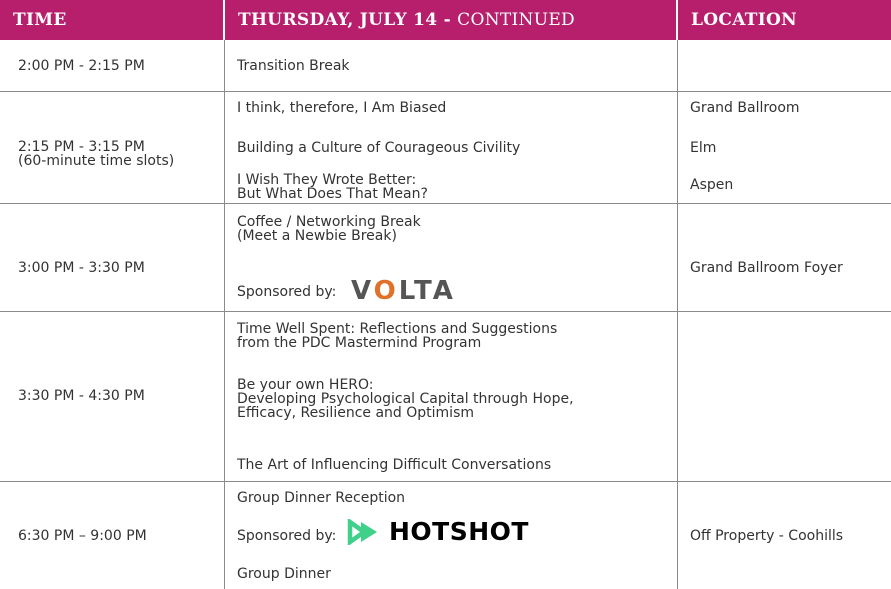 The width and height of the screenshot is (891, 589). I want to click on location-name: Elm, so click(703, 148).